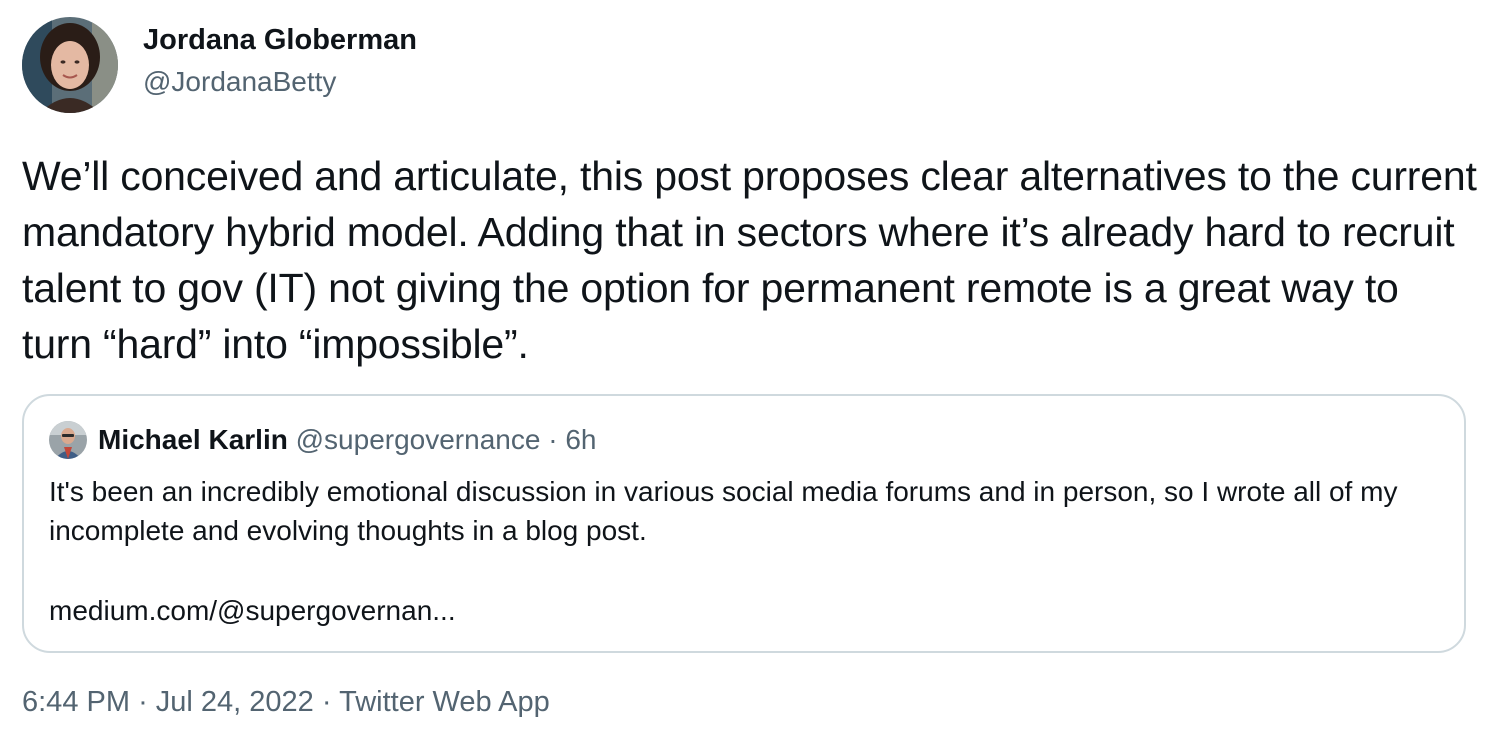 The height and width of the screenshot is (748, 1490). Describe the element at coordinates (76, 702) in the screenshot. I see `tweet-time: 6:44 PM` at that location.